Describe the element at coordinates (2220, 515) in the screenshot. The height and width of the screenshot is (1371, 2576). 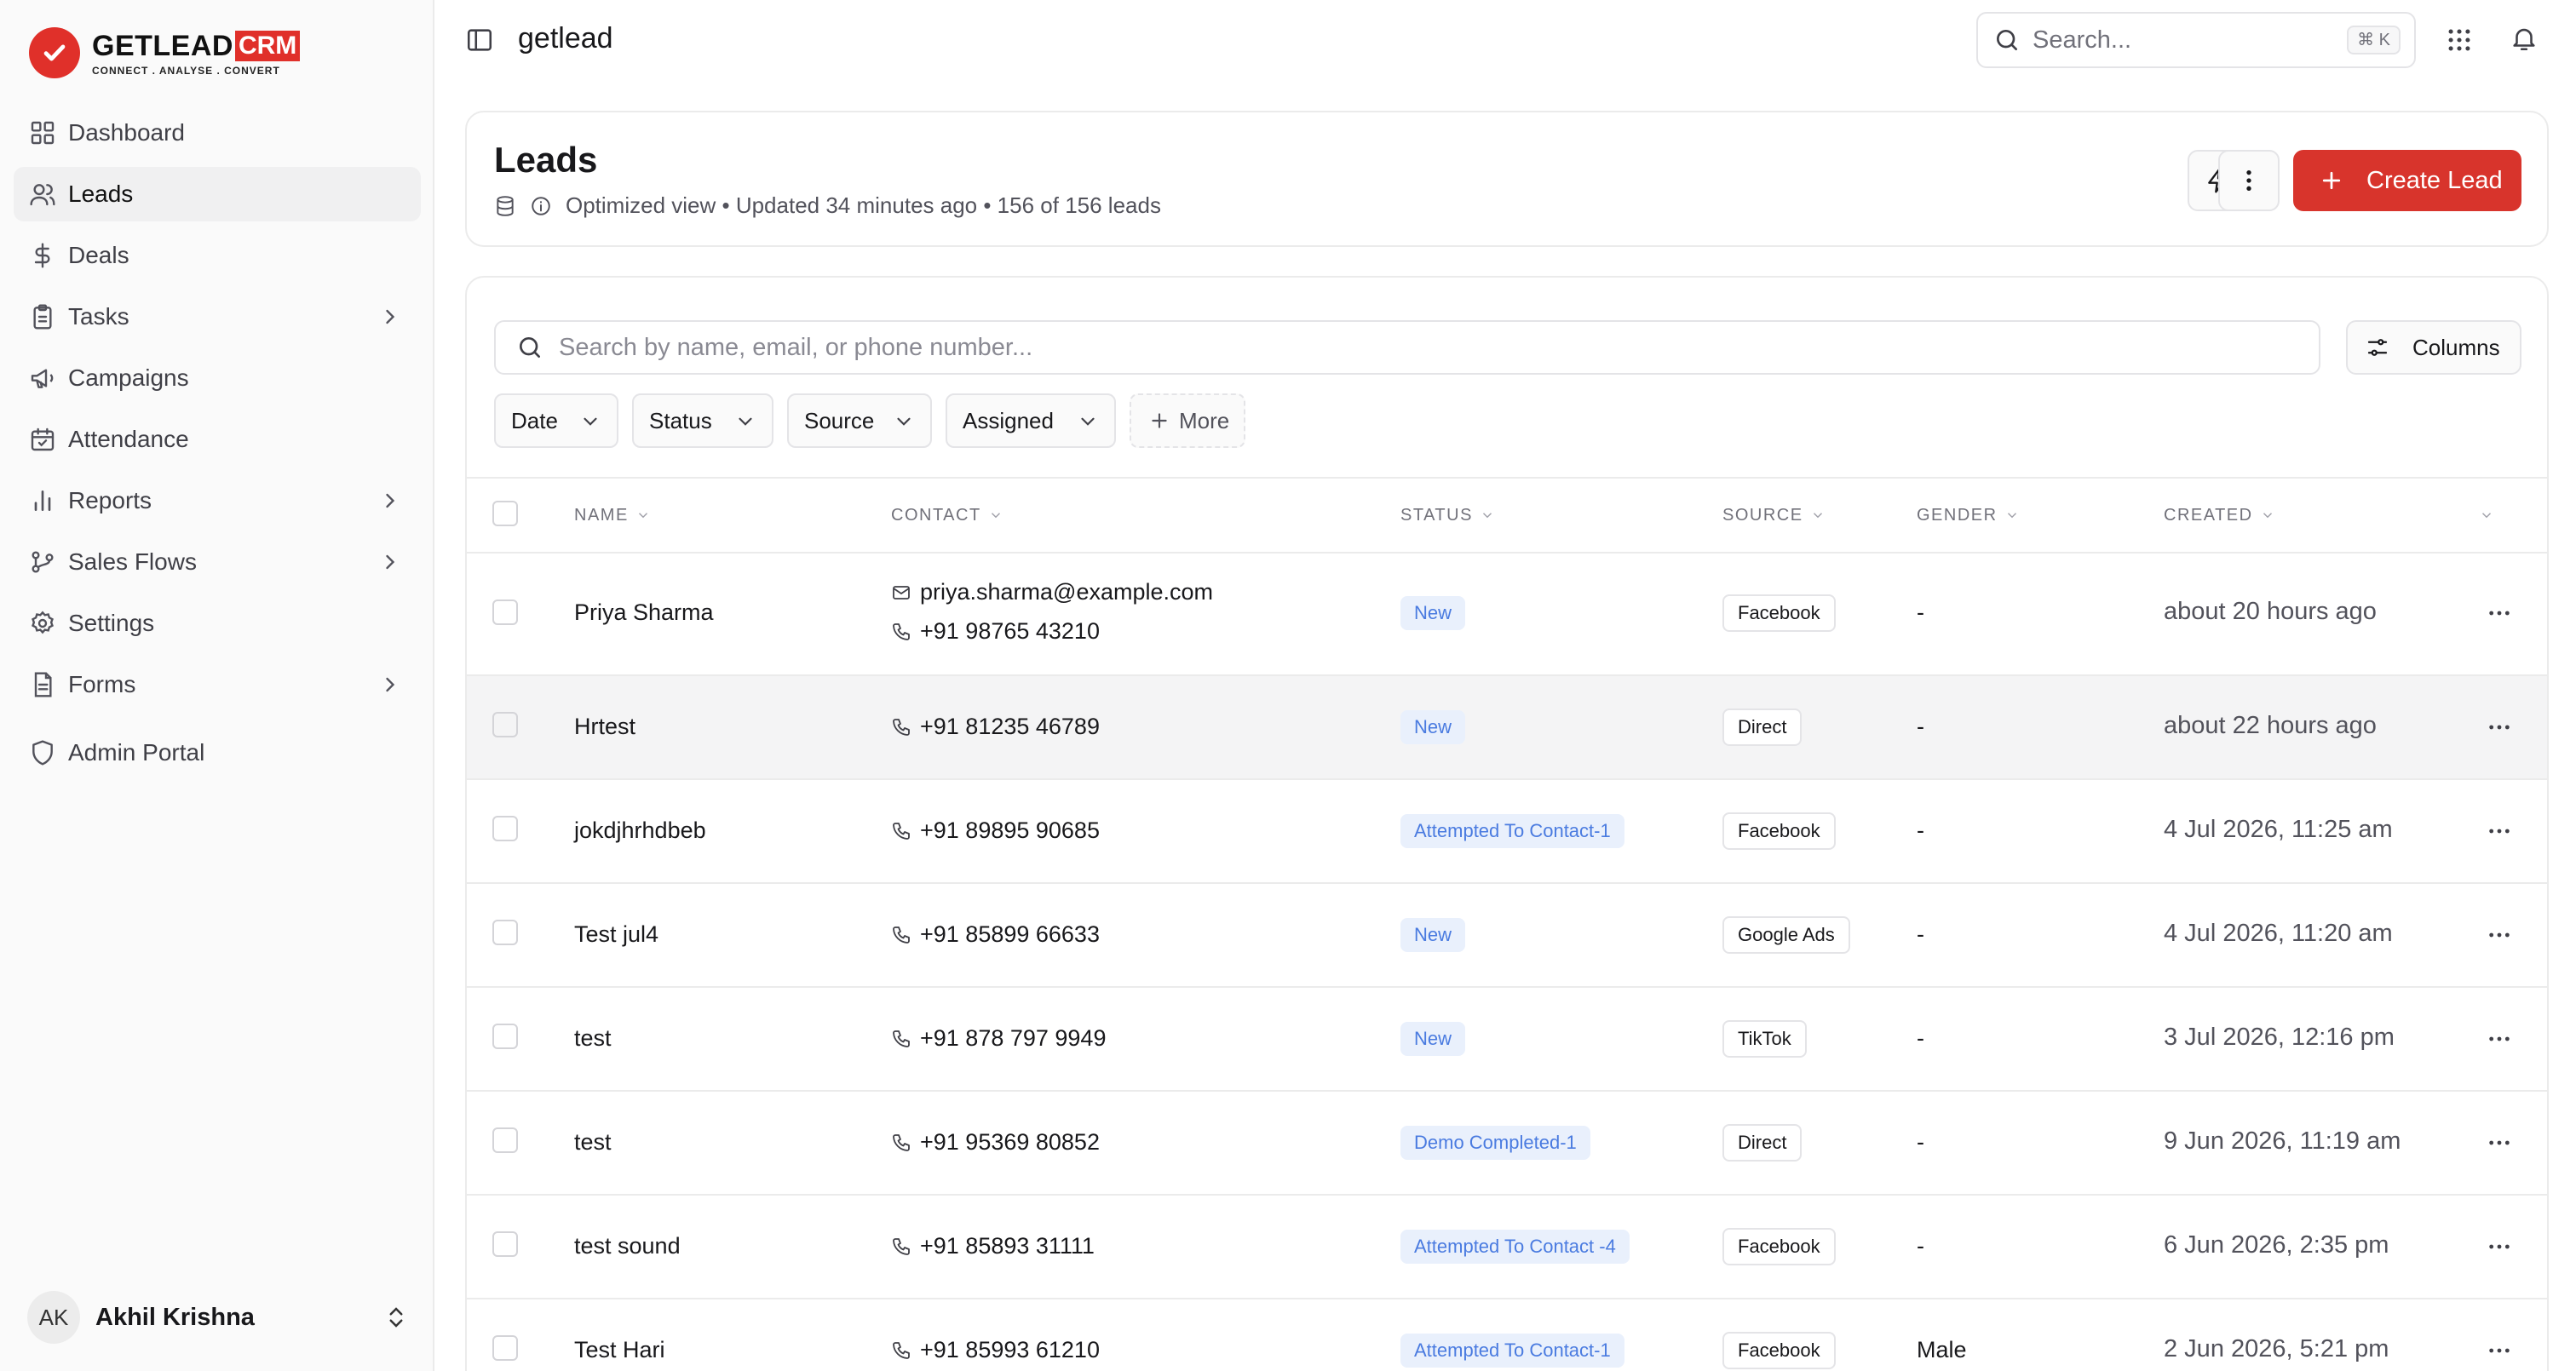
I see `column-header-created: CREATED` at that location.